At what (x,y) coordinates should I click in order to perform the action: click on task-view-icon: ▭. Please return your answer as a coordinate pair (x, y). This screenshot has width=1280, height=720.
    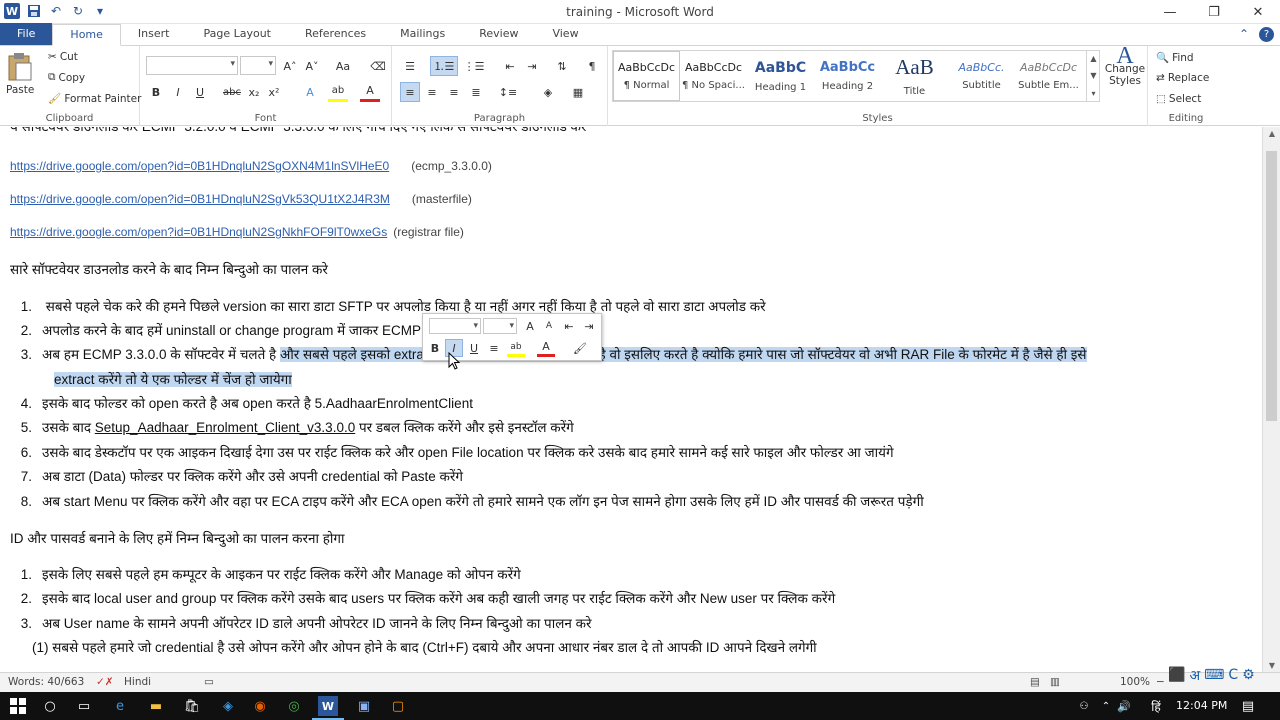
    Looking at the image, I should click on (84, 706).